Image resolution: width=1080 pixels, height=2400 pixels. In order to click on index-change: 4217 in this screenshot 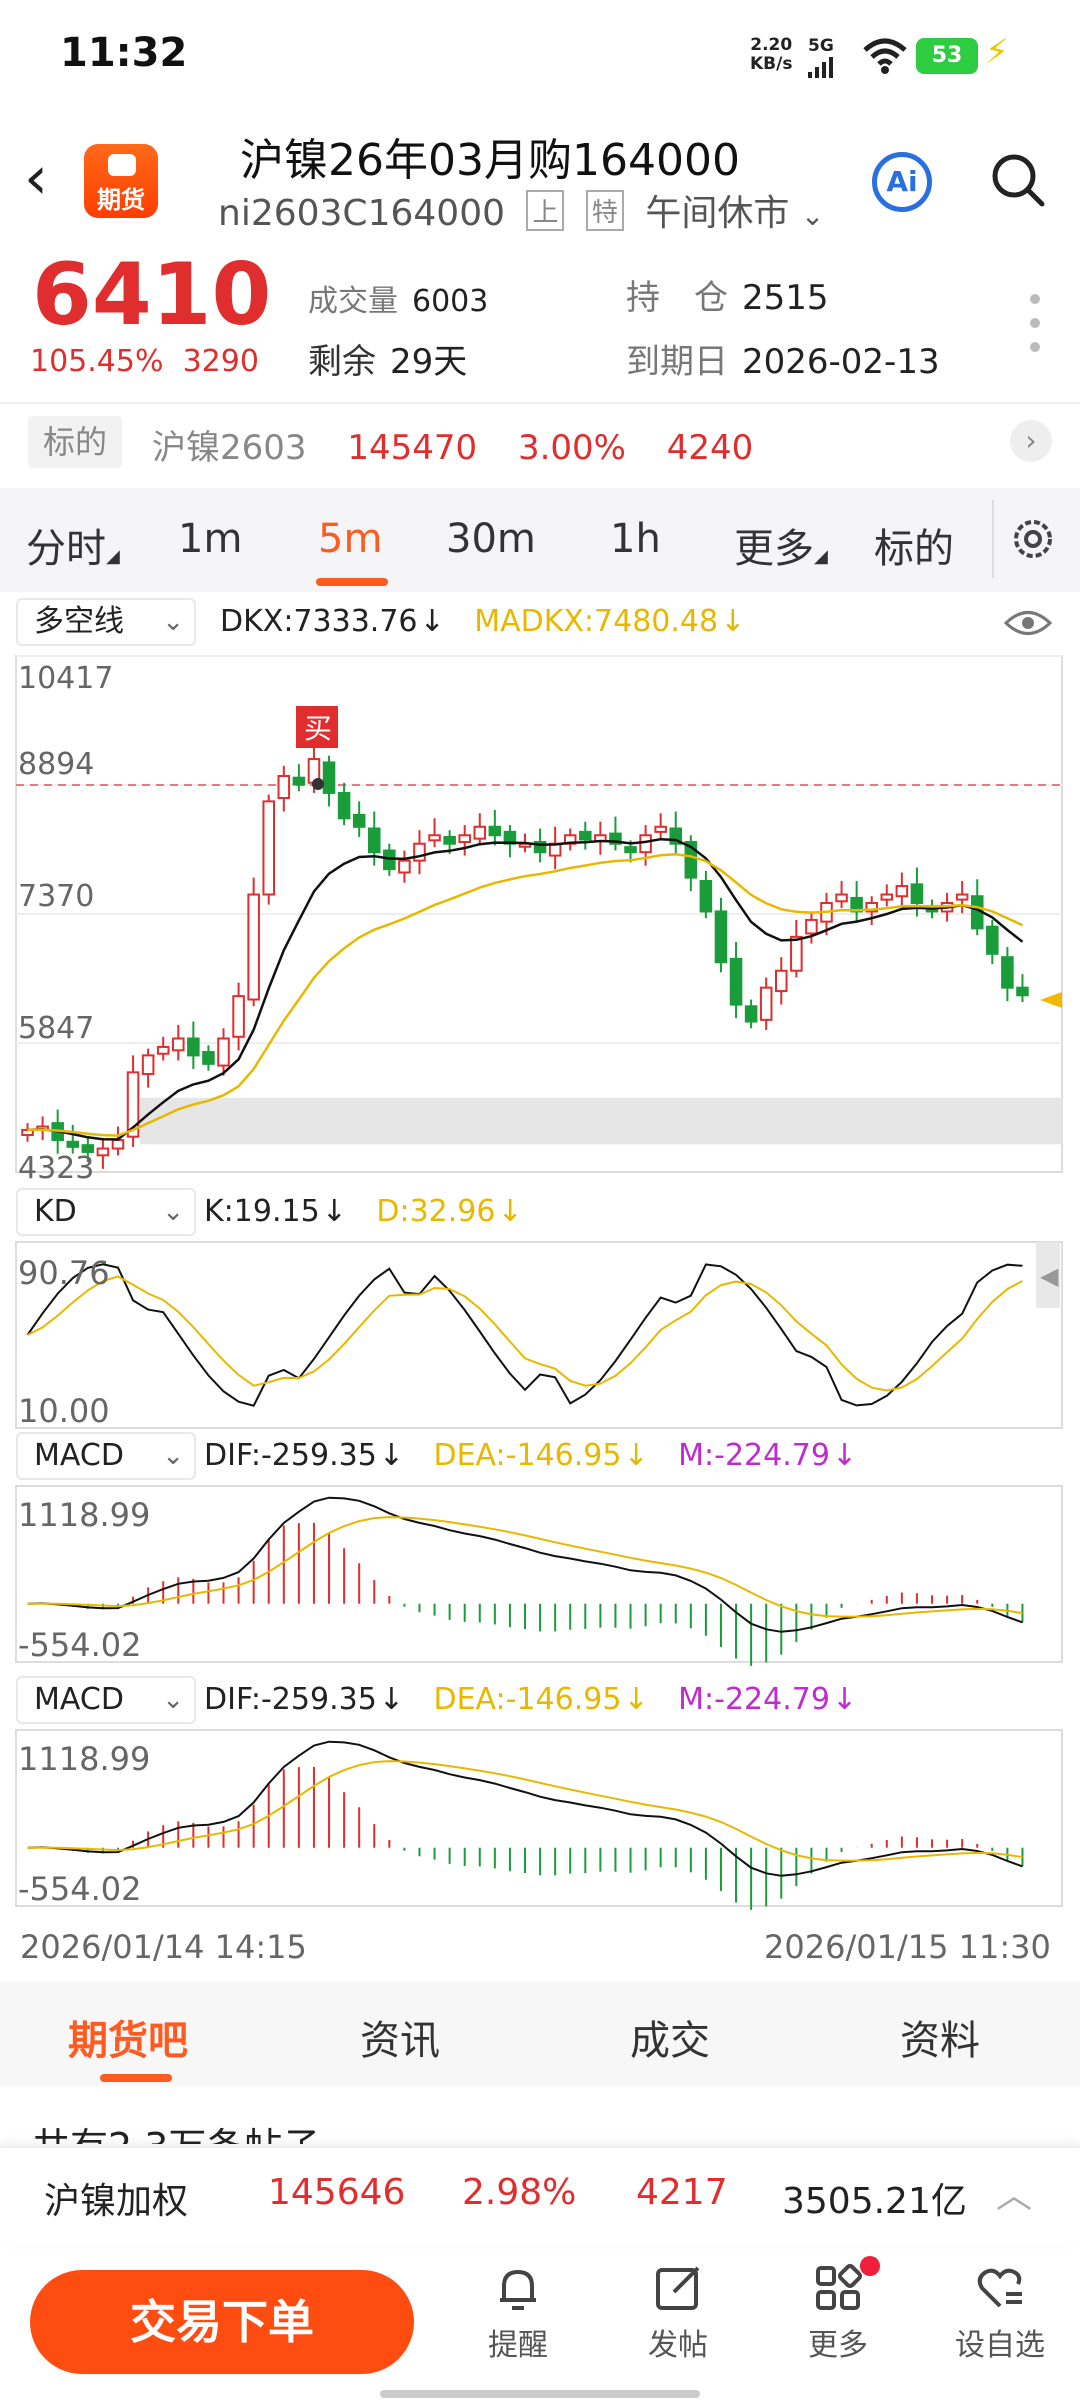, I will do `click(682, 2192)`.